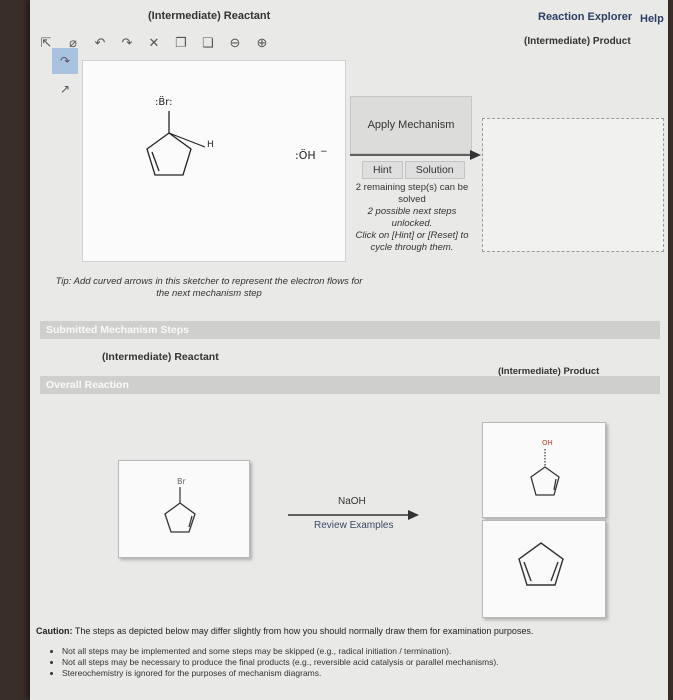 The image size is (673, 700). Describe the element at coordinates (305, 155) in the screenshot. I see `hydroxide-label: :ÖH` at that location.